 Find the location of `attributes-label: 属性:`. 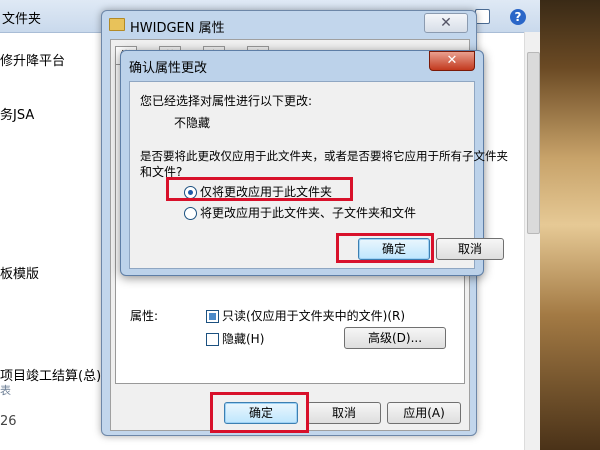

attributes-label: 属性: is located at coordinates (144, 316).